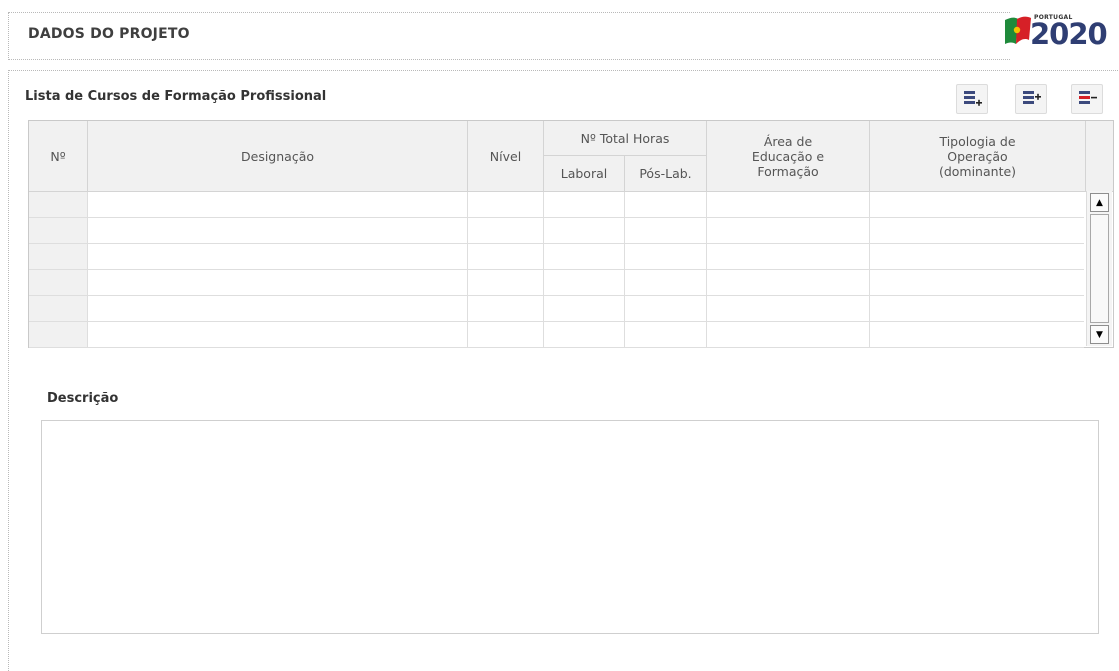  Describe the element at coordinates (176, 96) in the screenshot. I see `list-title: Lista de Cursos de Formação Profissional` at that location.